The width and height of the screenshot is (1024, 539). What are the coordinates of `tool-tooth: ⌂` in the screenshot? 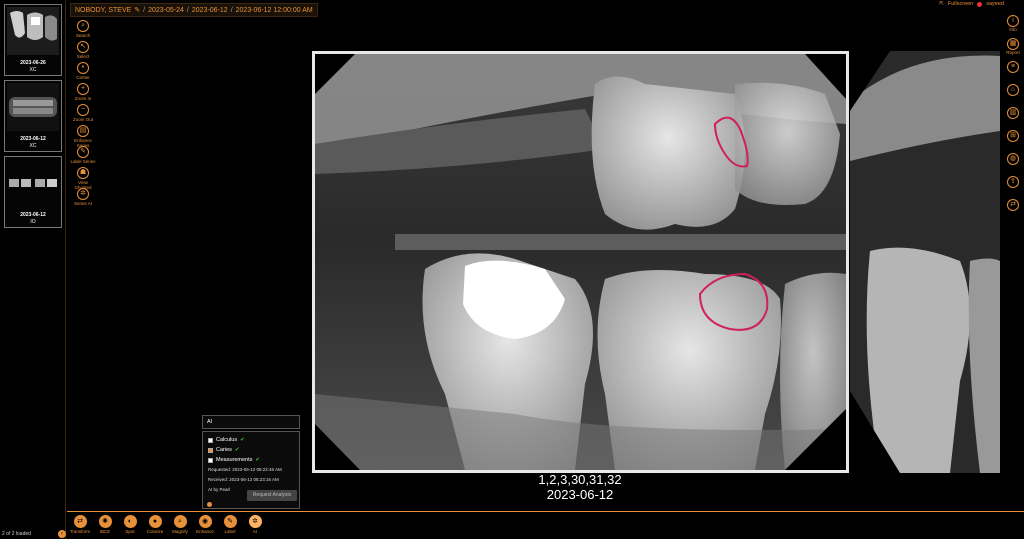 It's located at (1013, 90).